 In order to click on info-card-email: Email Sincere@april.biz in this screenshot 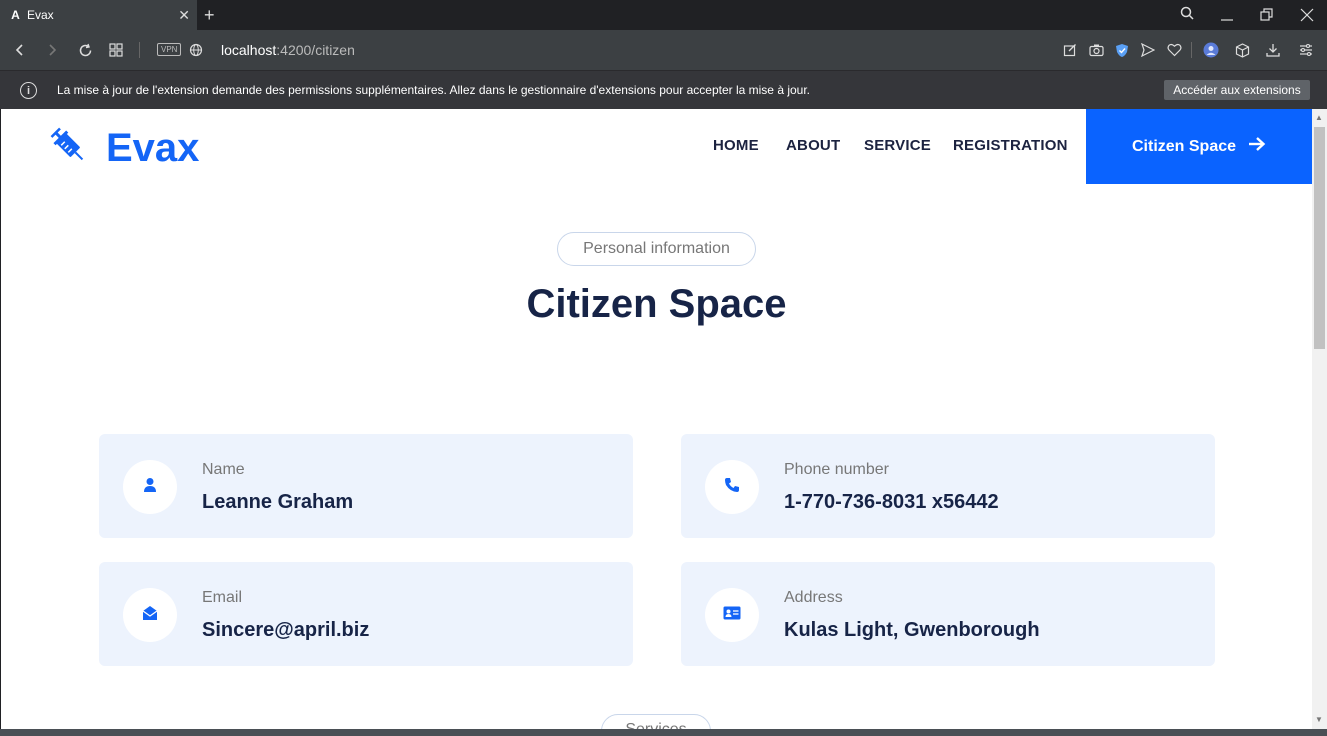, I will do `click(366, 614)`.